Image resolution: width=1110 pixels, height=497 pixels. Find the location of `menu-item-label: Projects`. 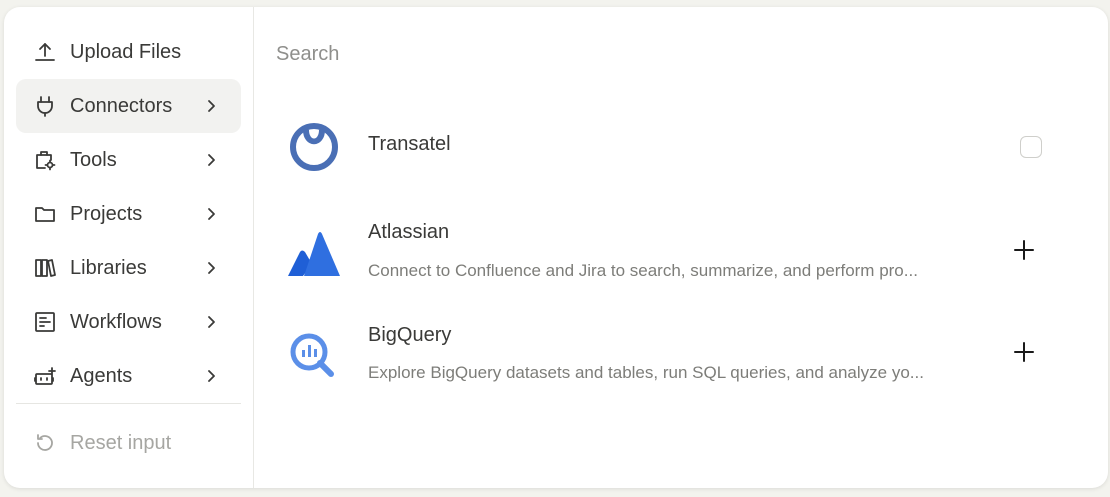

menu-item-label: Projects is located at coordinates (106, 214).